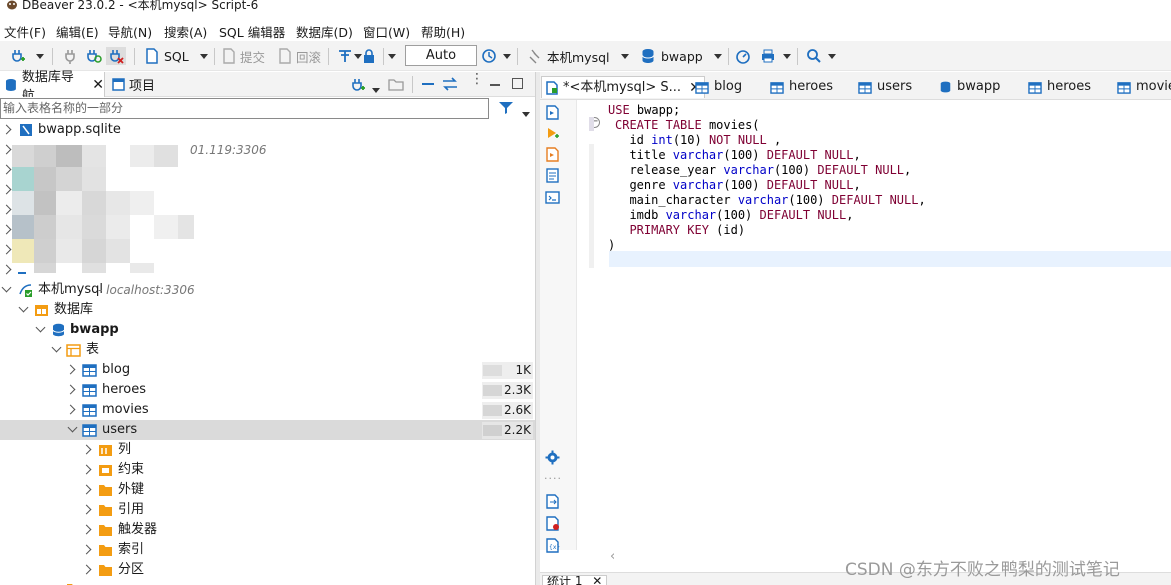  What do you see at coordinates (489, 56) in the screenshot?
I see `history-button` at bounding box center [489, 56].